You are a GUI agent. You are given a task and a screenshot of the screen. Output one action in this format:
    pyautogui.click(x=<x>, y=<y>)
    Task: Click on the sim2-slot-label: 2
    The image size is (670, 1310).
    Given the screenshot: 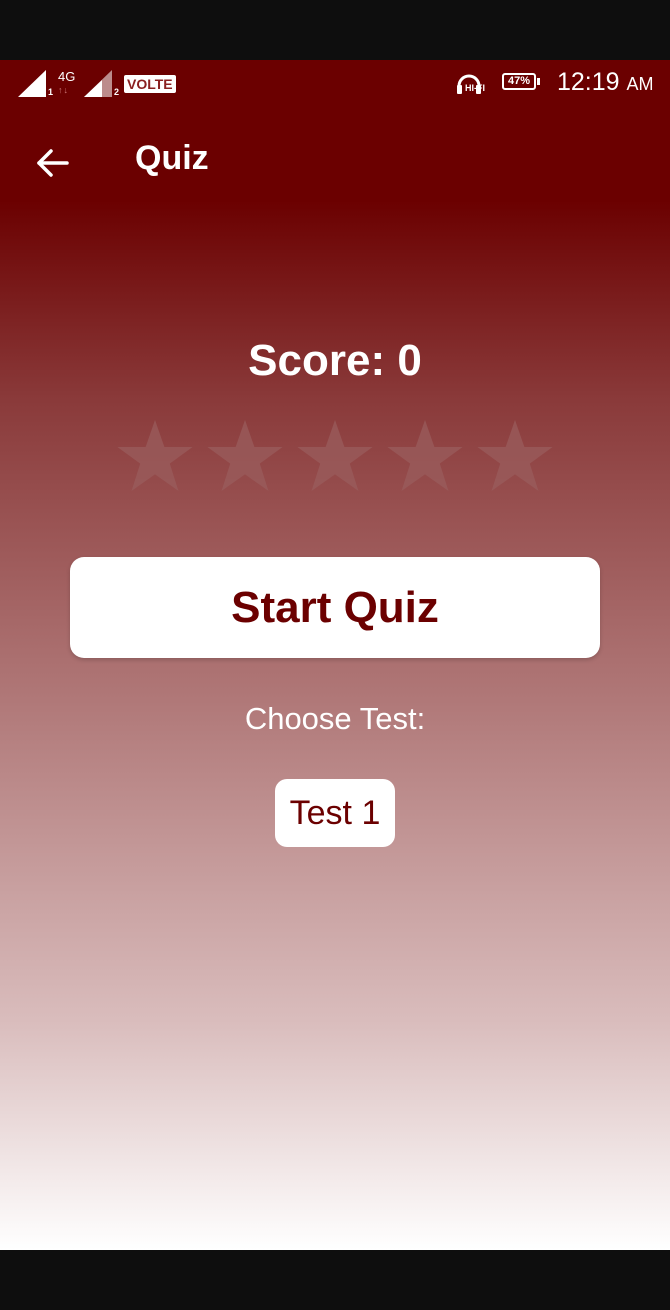 What is the action you would take?
    pyautogui.click(x=117, y=92)
    